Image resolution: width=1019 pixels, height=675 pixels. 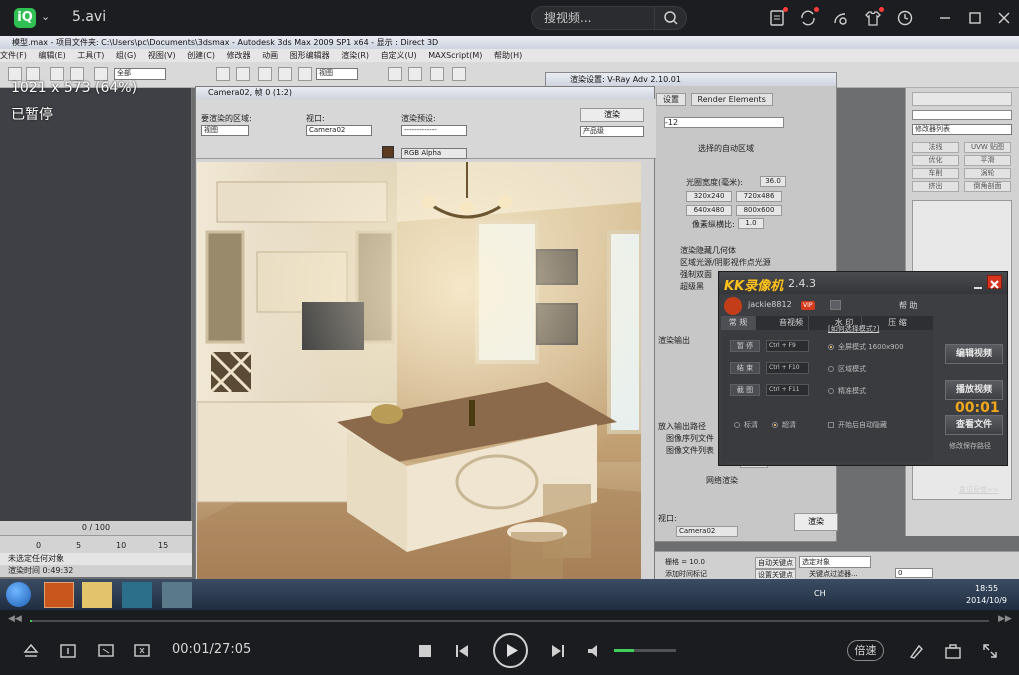 I want to click on chk-super-black: 超级黑, so click(x=692, y=286).